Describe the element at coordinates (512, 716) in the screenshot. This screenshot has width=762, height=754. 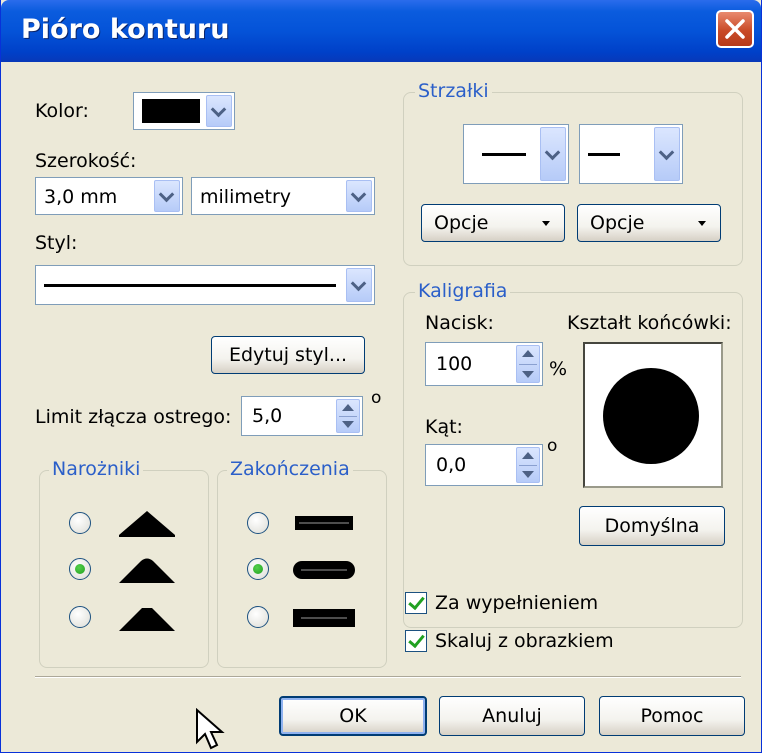
I see `cancel-button: Anuluj` at that location.